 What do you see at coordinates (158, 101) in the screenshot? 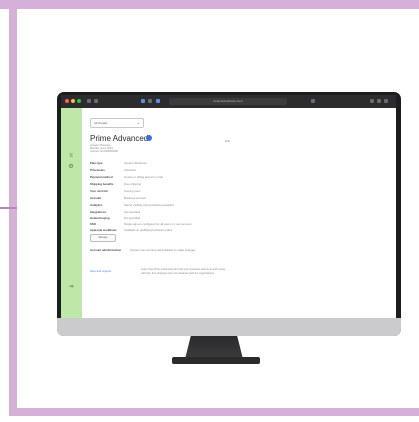
I see `extension-icon` at bounding box center [158, 101].